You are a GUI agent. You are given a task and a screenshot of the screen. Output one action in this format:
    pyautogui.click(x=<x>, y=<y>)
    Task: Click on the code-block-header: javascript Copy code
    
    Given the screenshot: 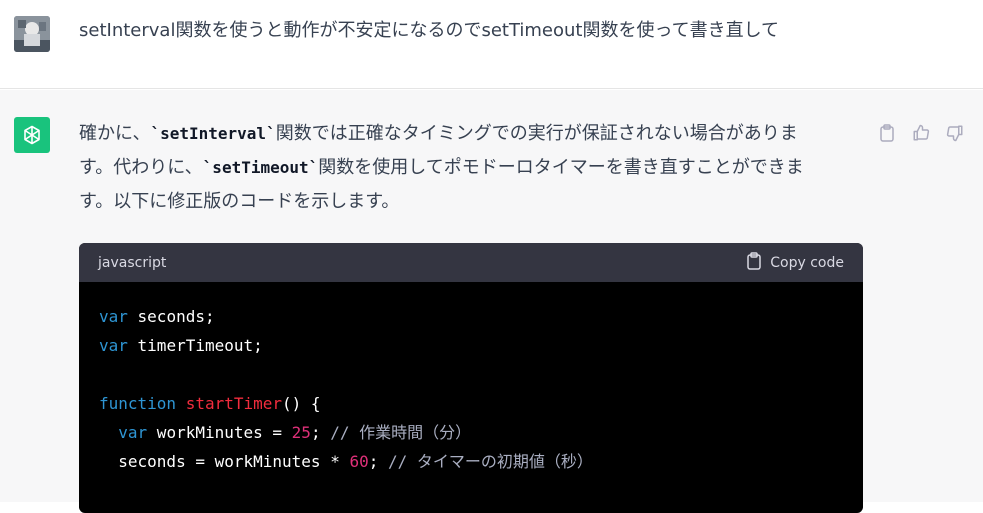 What is the action you would take?
    pyautogui.click(x=471, y=262)
    